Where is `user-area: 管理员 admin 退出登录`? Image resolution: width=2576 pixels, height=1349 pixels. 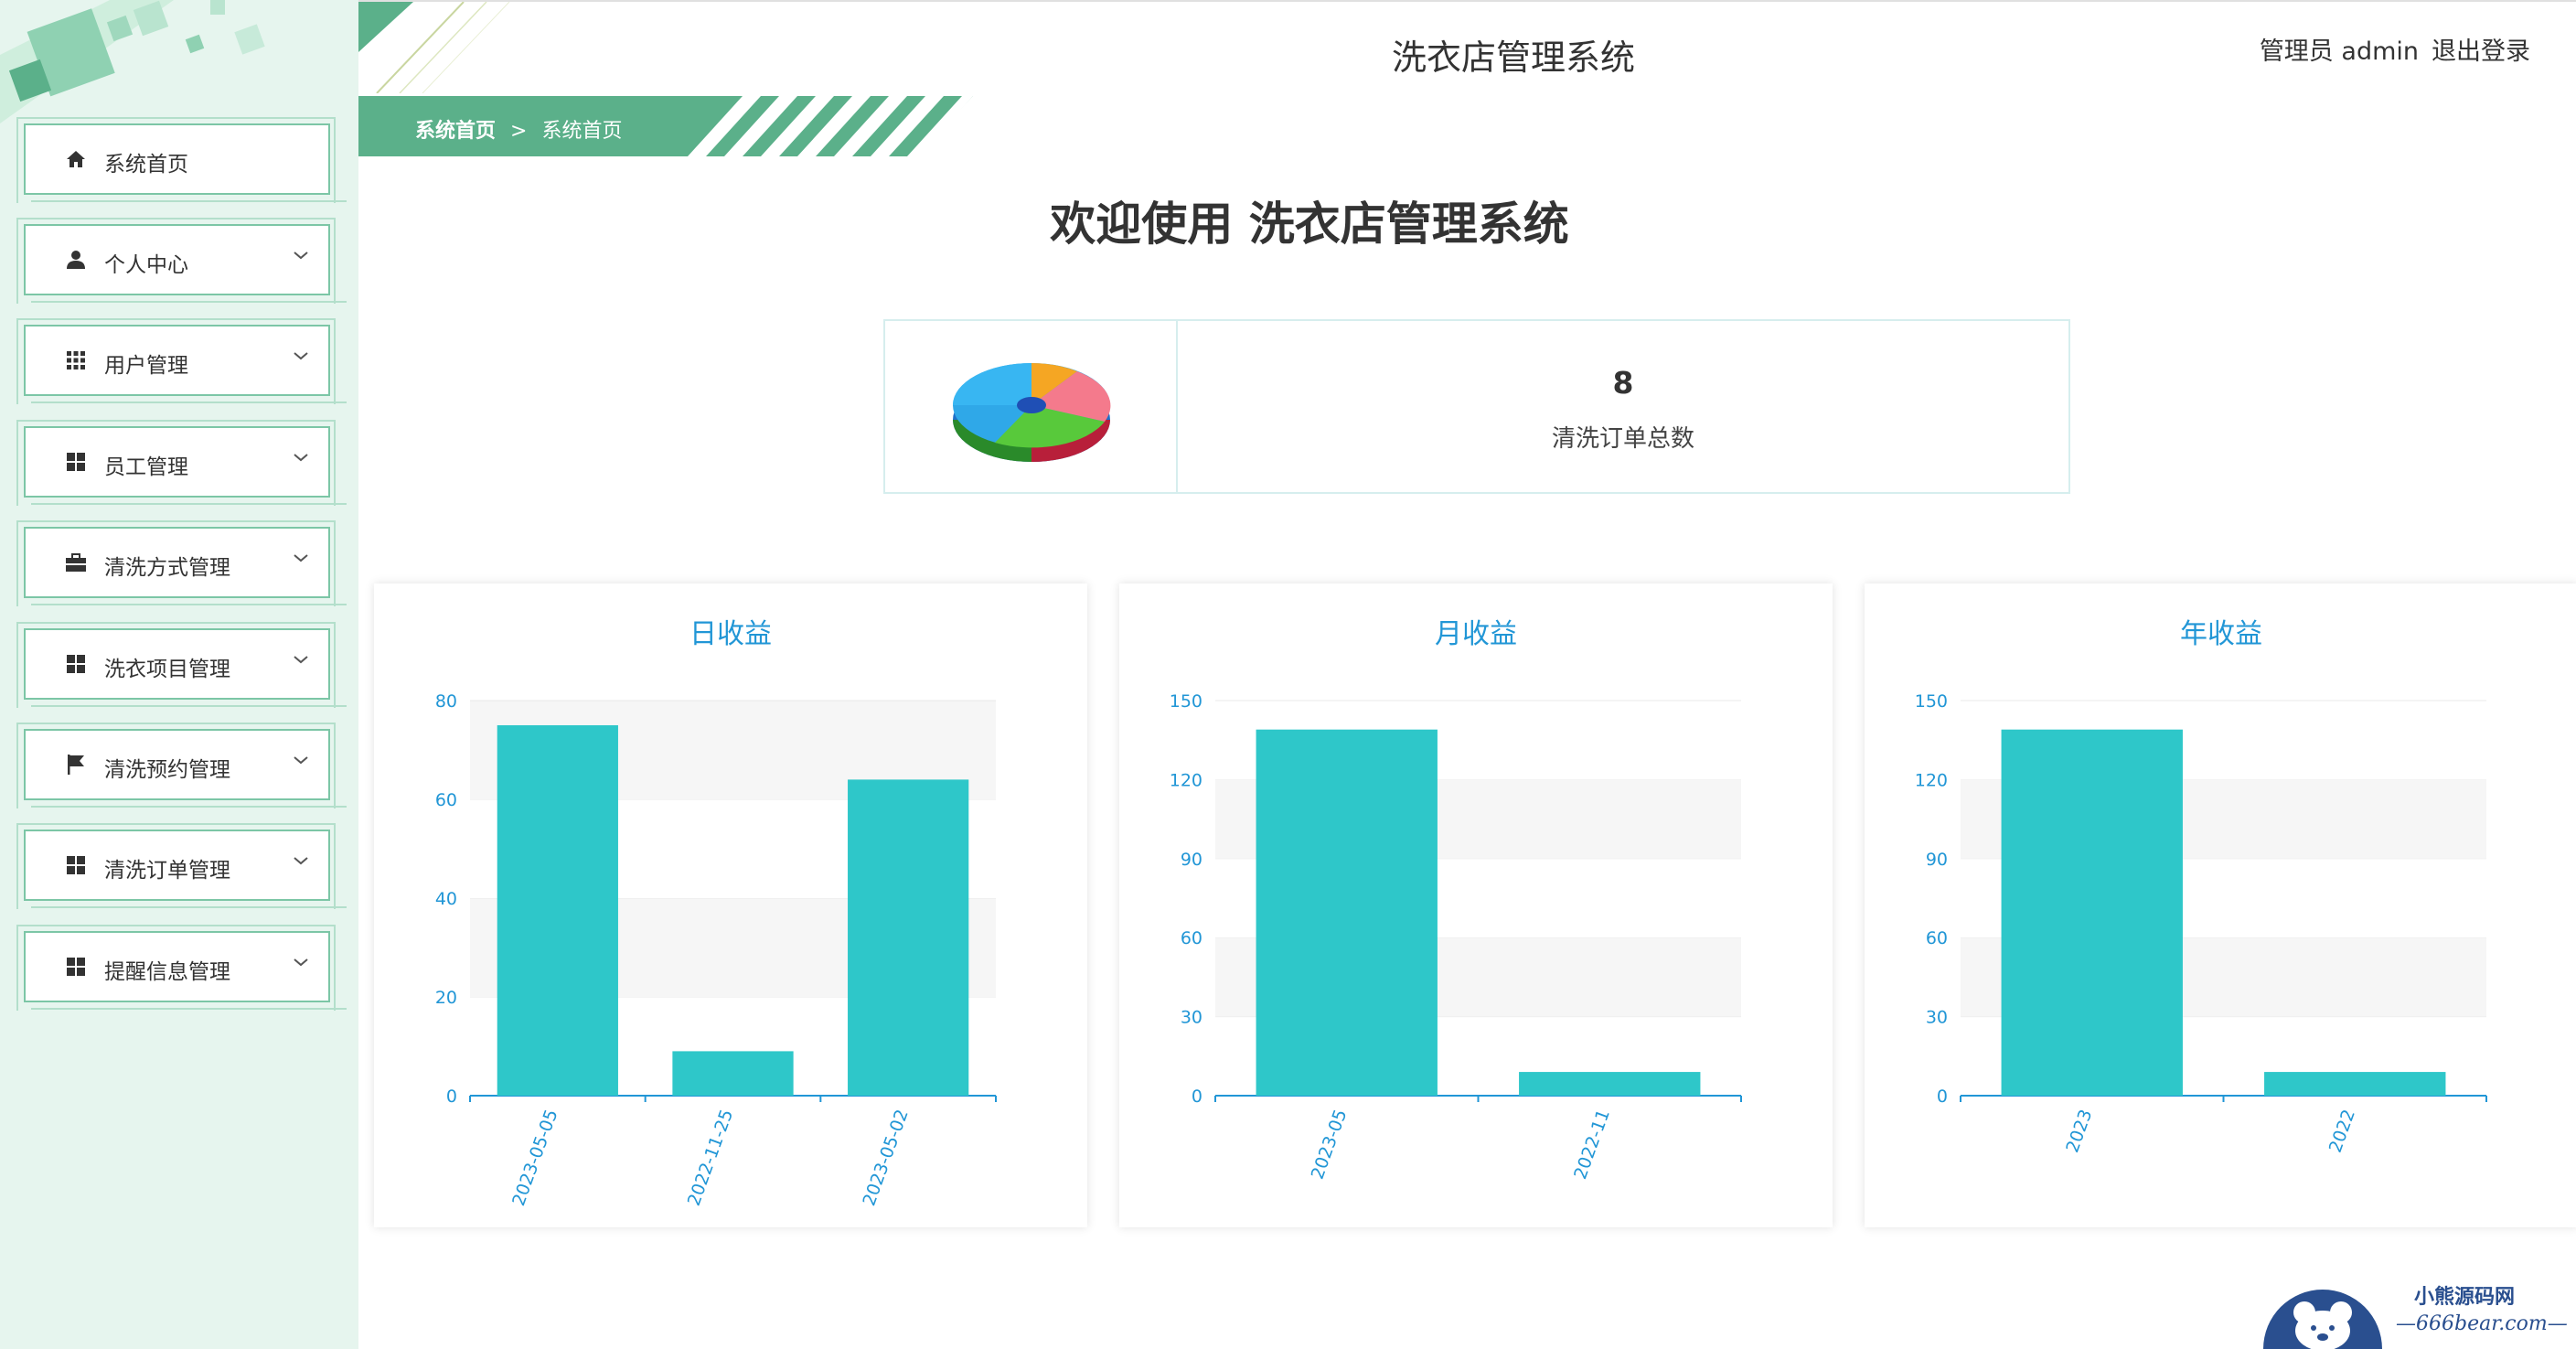 user-area: 管理员 admin 退出登录 is located at coordinates (2388, 49).